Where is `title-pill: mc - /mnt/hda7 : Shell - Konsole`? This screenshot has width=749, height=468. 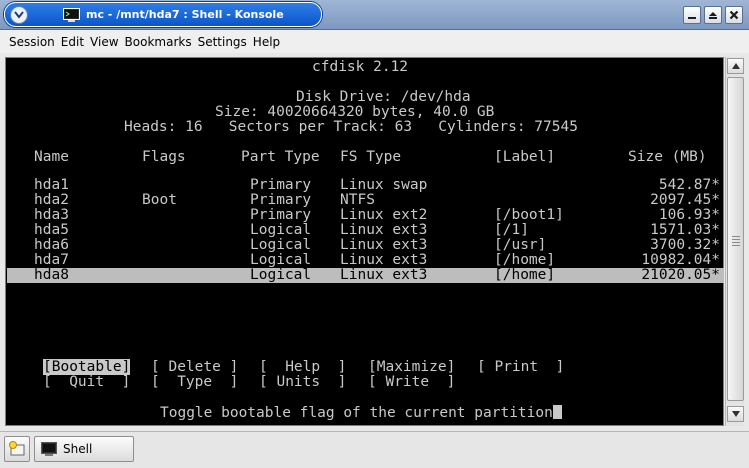 title-pill: mc - /mnt/hda7 : Shell - Konsole is located at coordinates (163, 14).